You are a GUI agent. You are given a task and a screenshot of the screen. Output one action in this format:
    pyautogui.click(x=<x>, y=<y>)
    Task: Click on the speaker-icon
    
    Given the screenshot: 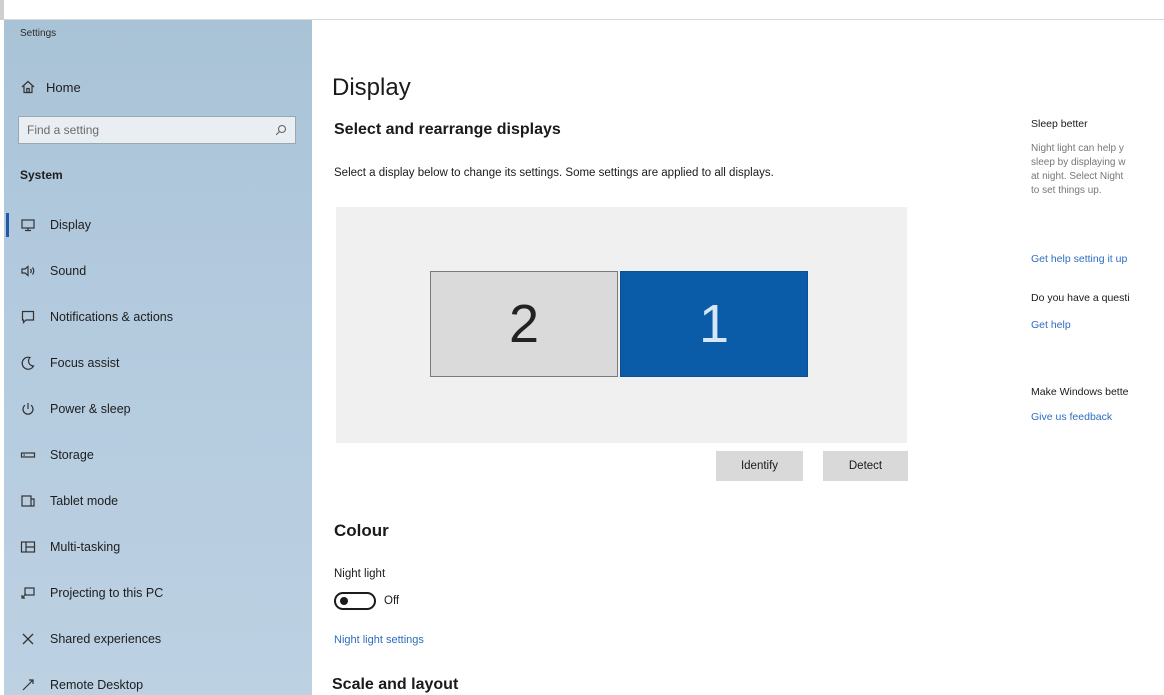 What is the action you would take?
    pyautogui.click(x=28, y=271)
    